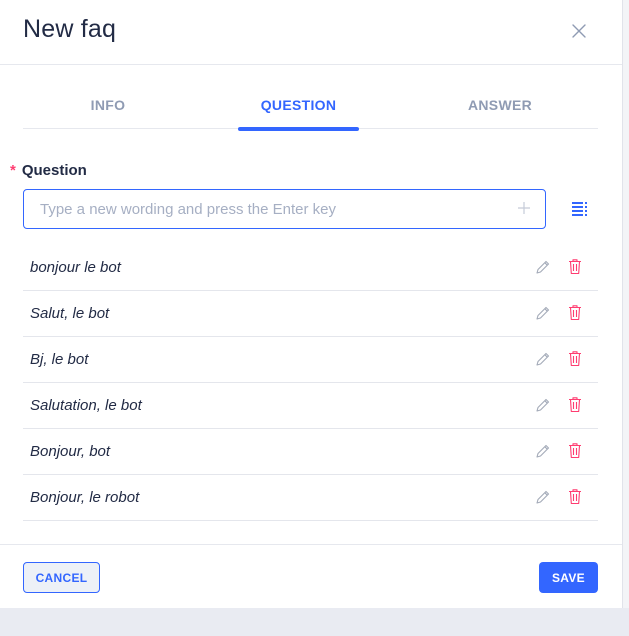  I want to click on question-text: Bonjour, bot, so click(70, 451).